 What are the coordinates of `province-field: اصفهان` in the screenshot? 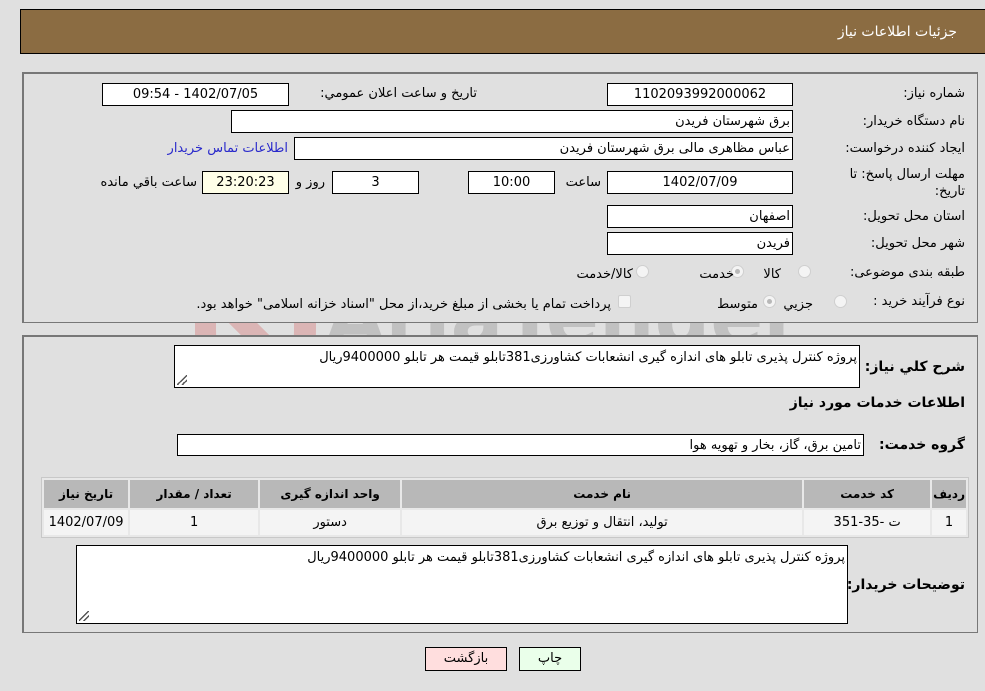 It's located at (700, 216).